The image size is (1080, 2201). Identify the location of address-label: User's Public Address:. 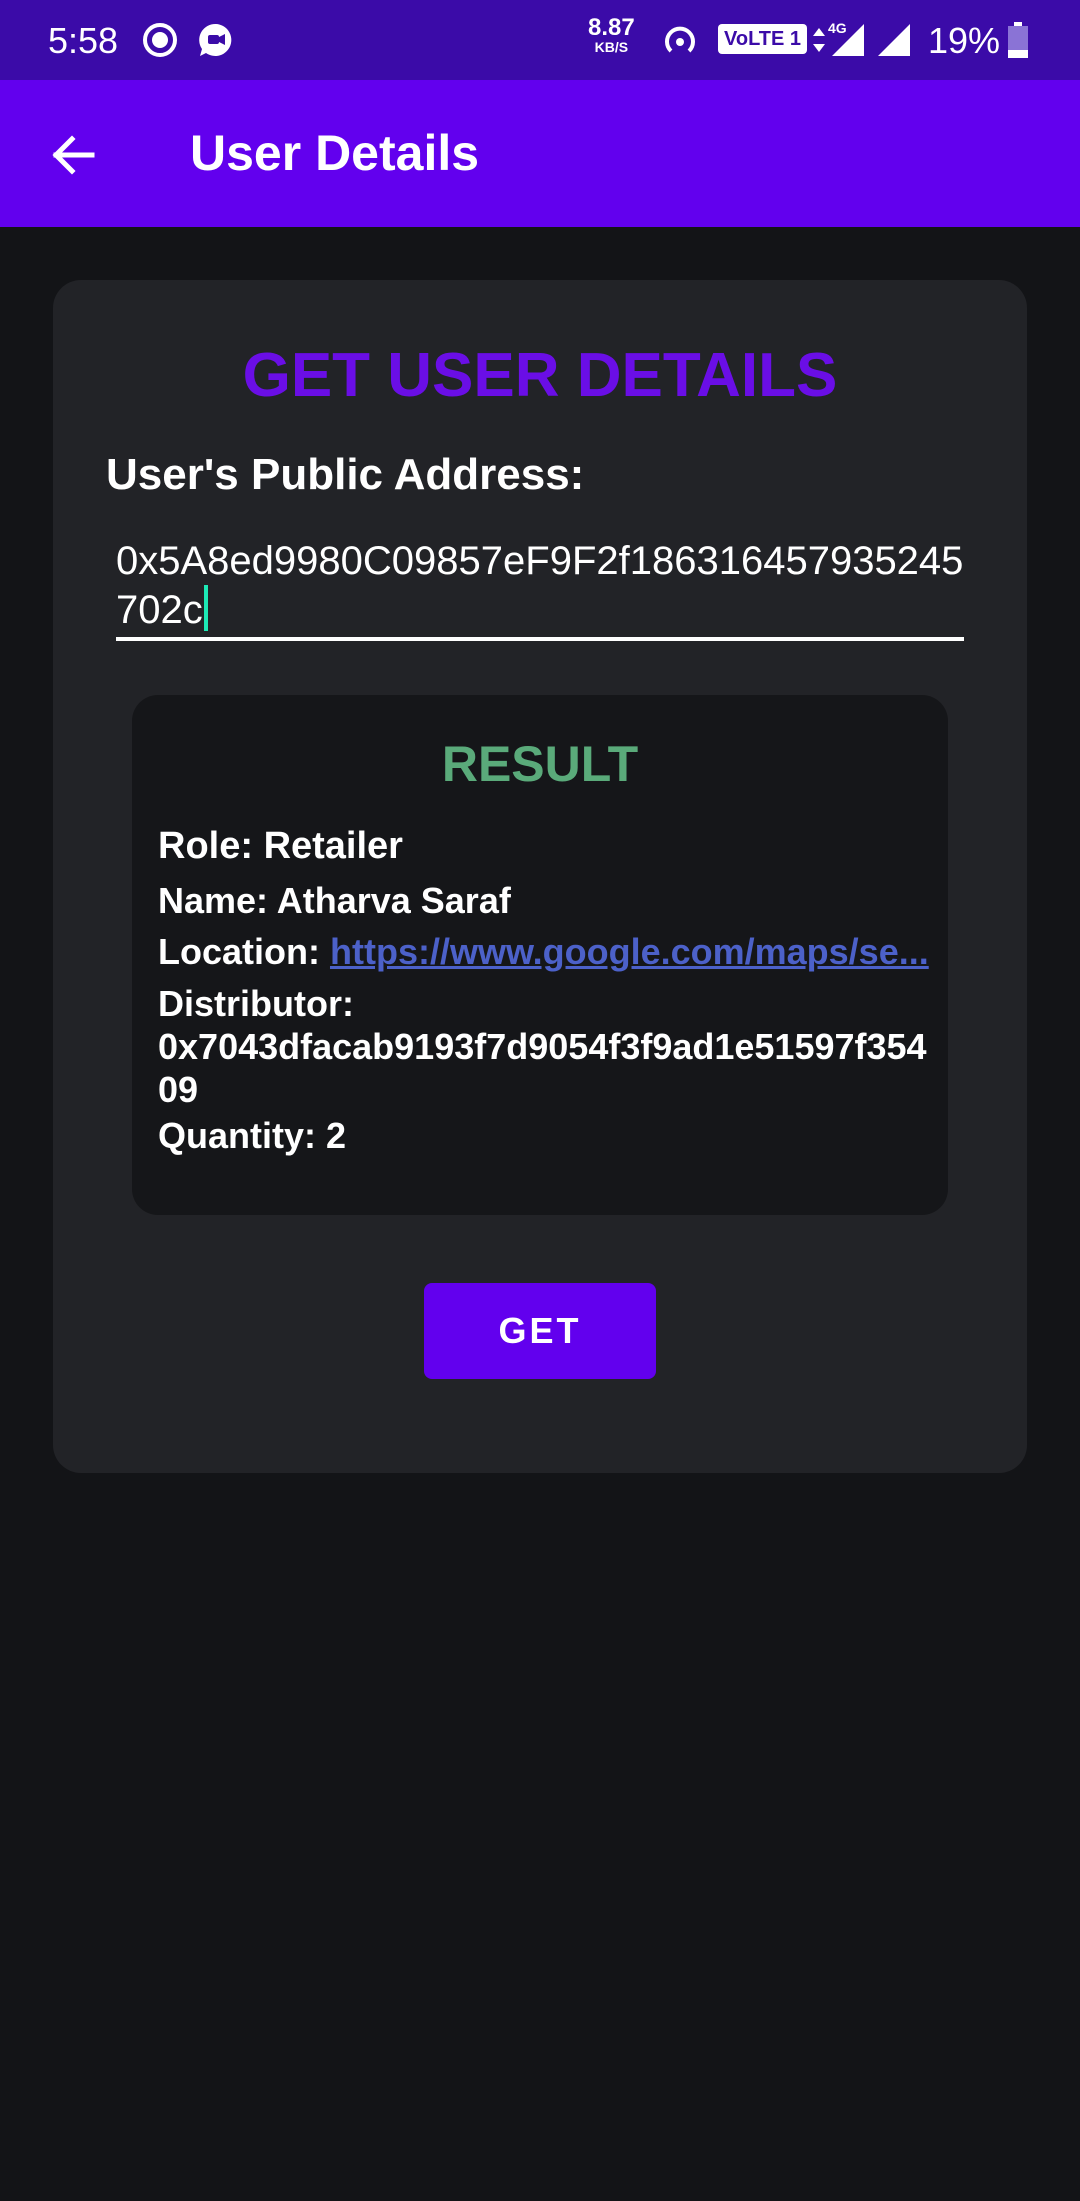
(345, 474).